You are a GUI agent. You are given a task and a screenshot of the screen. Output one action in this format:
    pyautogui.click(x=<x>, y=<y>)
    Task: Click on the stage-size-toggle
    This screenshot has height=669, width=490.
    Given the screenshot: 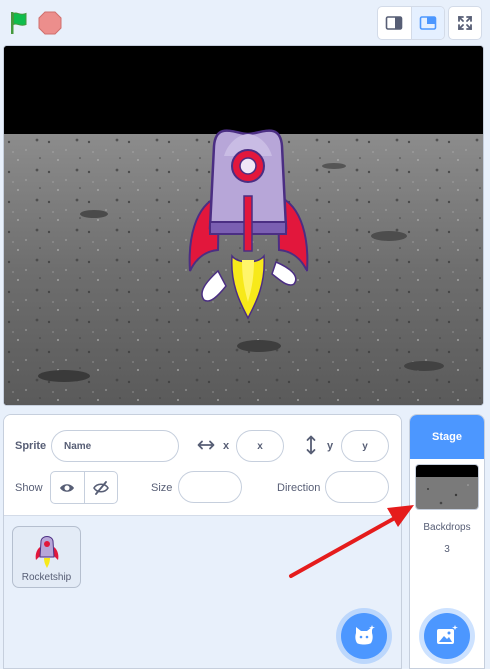 What is the action you would take?
    pyautogui.click(x=411, y=23)
    